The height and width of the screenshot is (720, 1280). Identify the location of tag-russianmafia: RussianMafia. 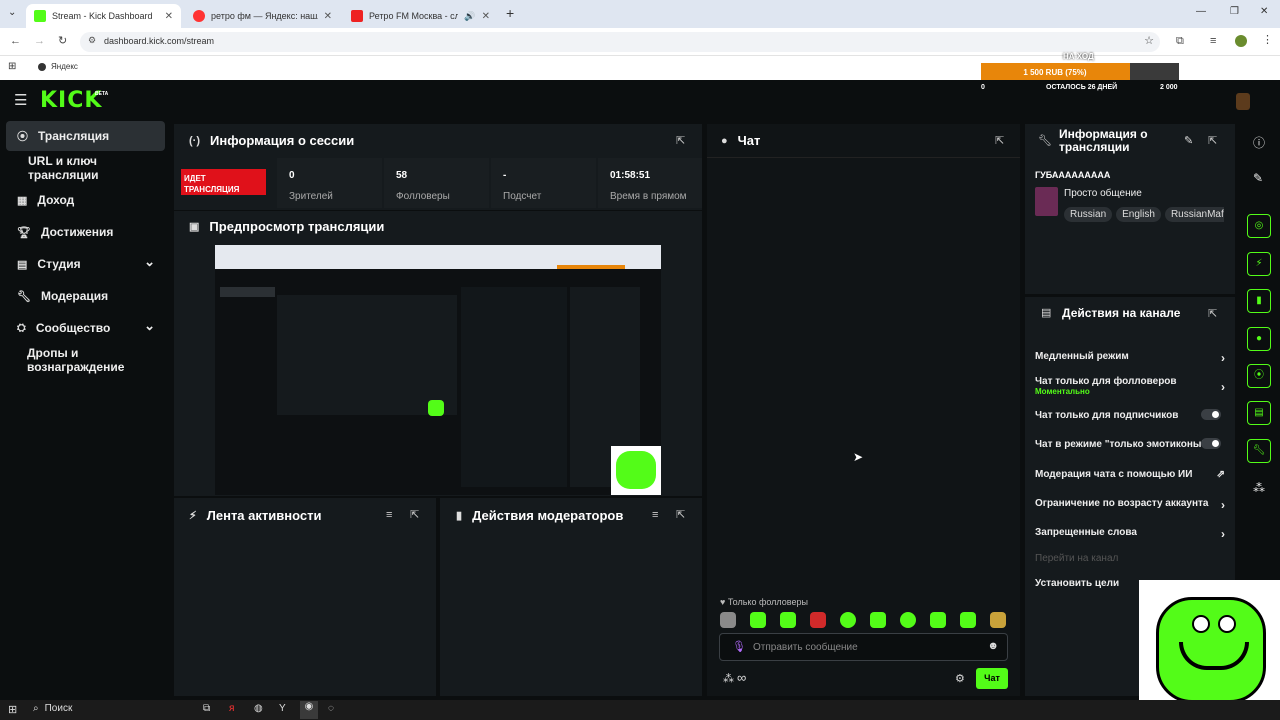
(1194, 214).